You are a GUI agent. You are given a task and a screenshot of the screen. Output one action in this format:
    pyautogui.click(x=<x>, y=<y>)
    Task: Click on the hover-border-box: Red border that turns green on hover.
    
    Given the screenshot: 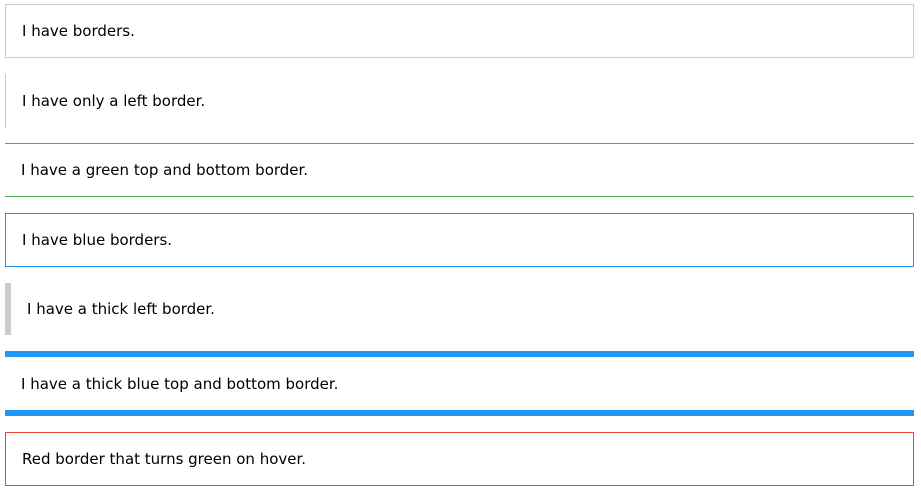 What is the action you would take?
    pyautogui.click(x=459, y=459)
    